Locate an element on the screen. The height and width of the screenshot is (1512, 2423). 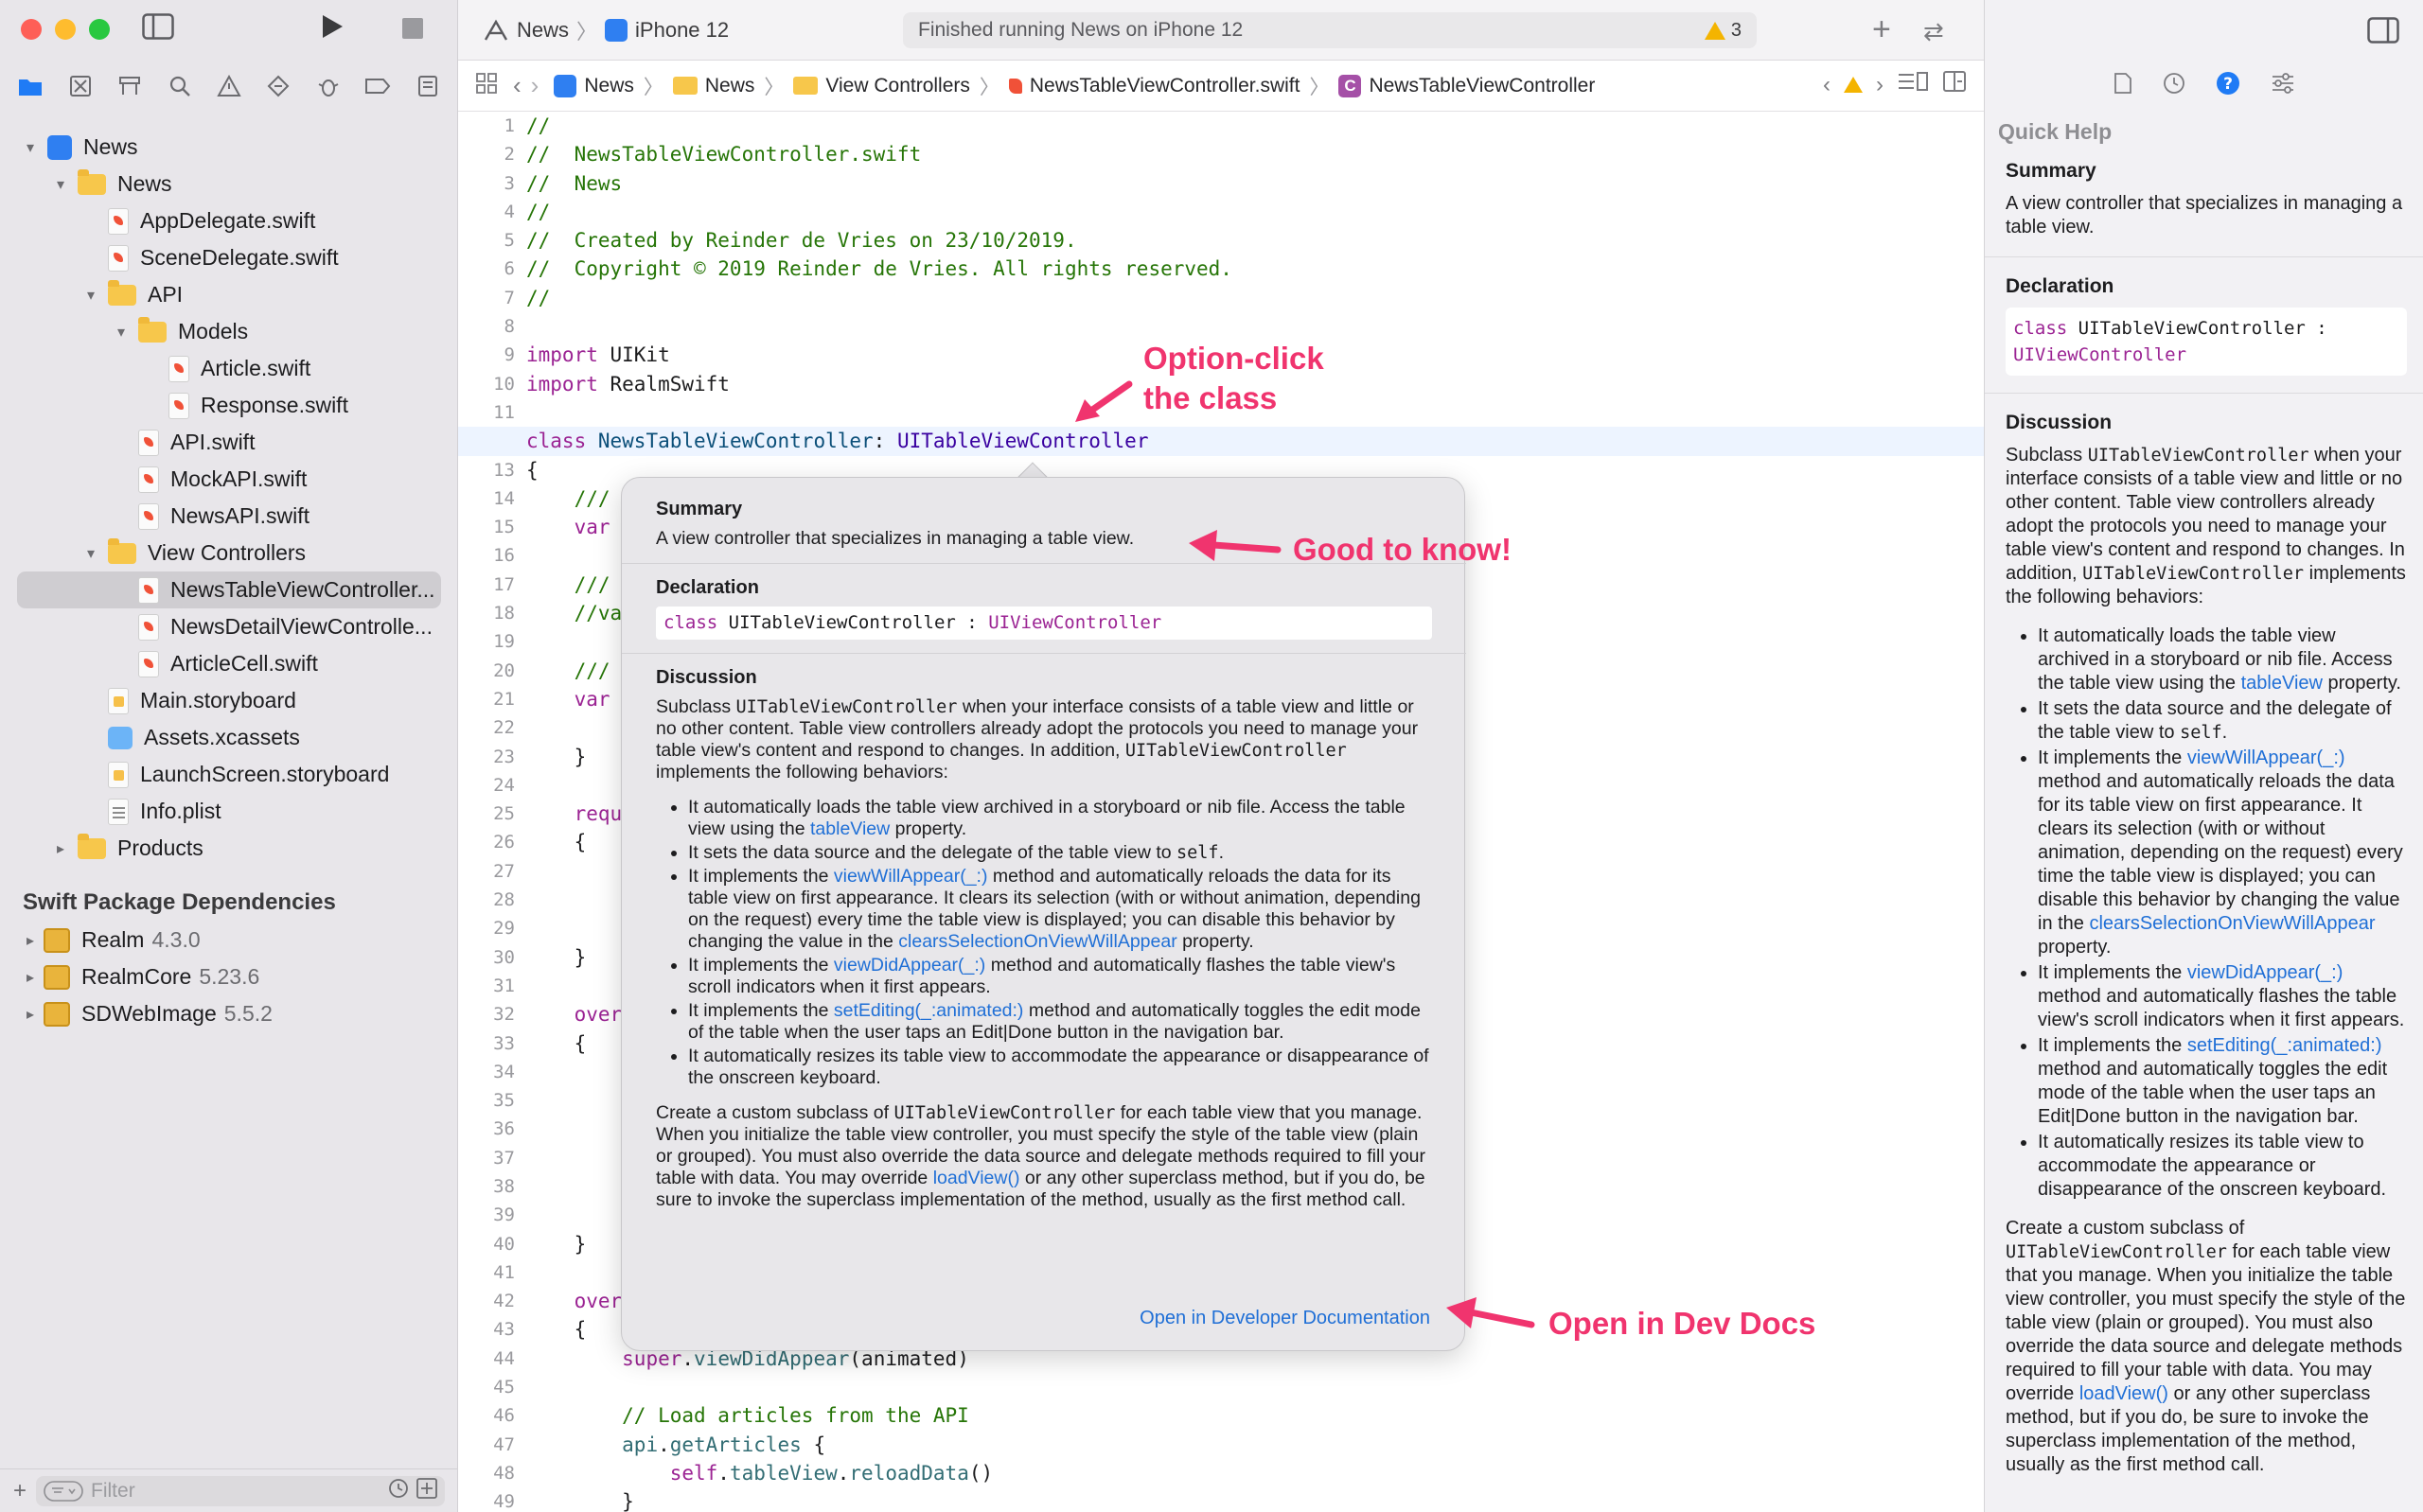
source-control-filter-icon is located at coordinates (426, 1490).